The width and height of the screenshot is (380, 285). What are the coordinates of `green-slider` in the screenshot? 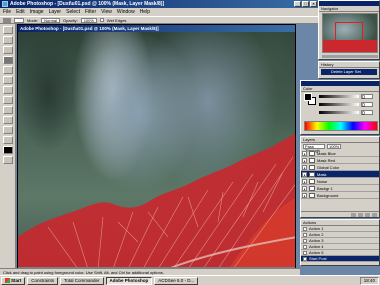 It's located at (339, 104).